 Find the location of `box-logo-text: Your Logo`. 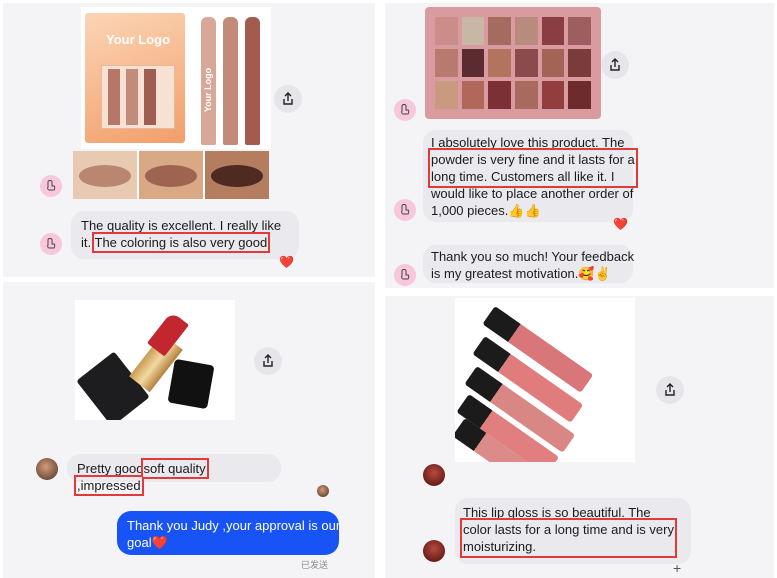

box-logo-text: Your Logo is located at coordinates (138, 39).